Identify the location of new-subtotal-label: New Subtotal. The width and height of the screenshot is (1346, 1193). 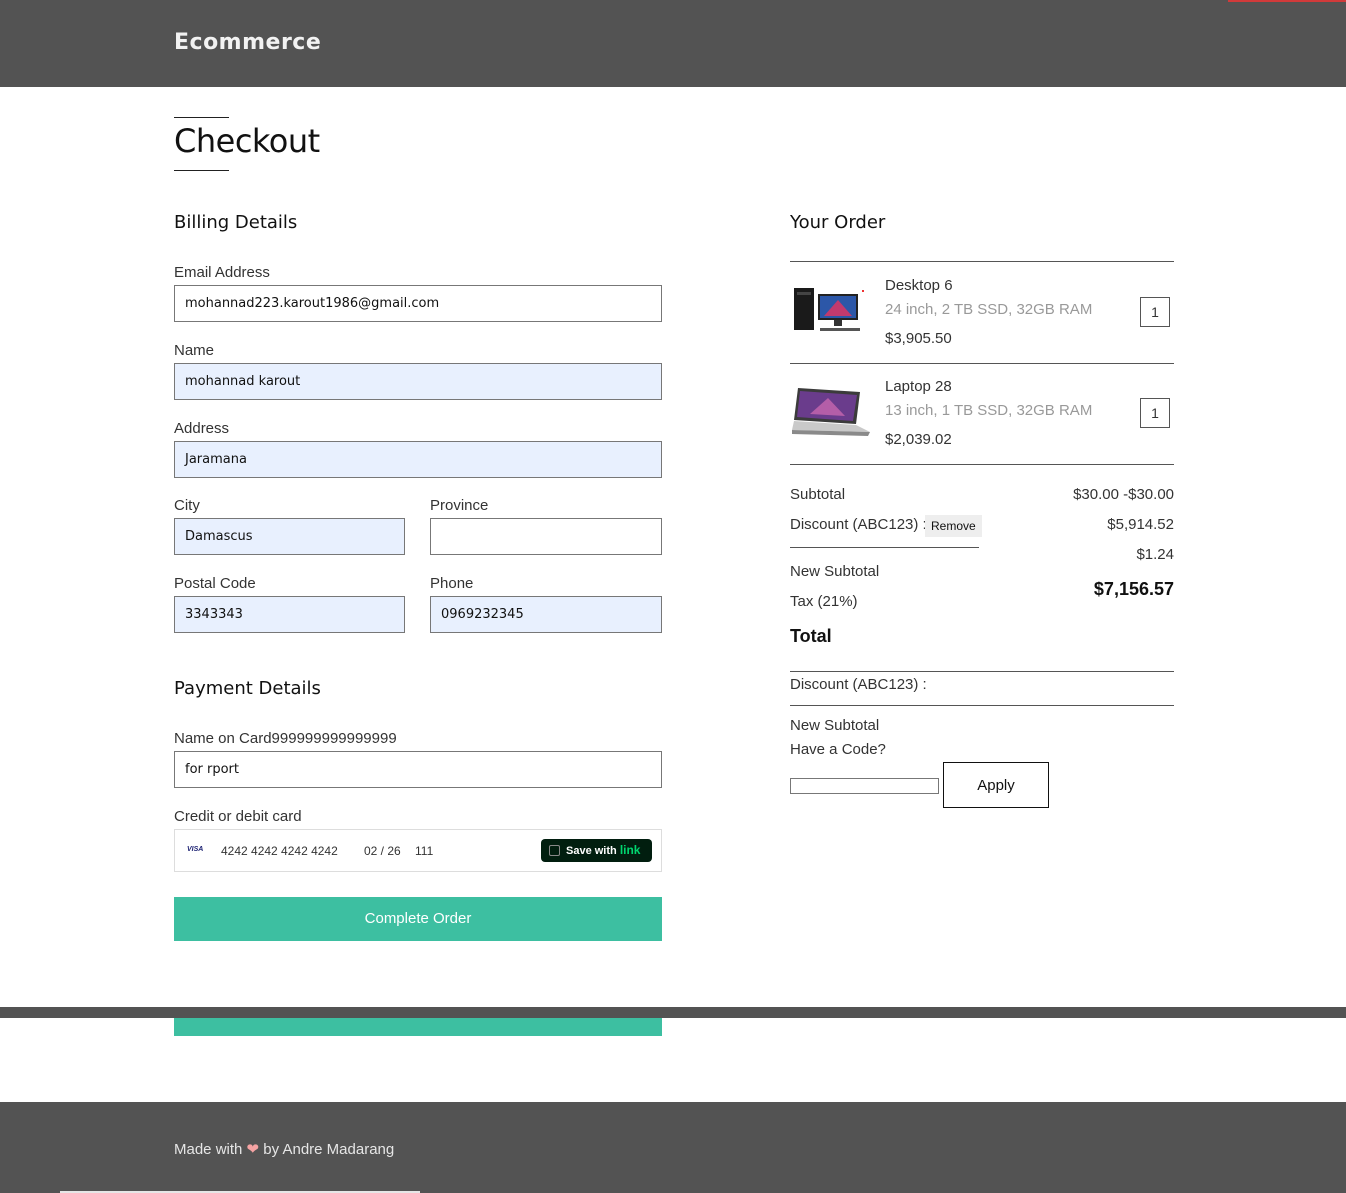
(835, 571).